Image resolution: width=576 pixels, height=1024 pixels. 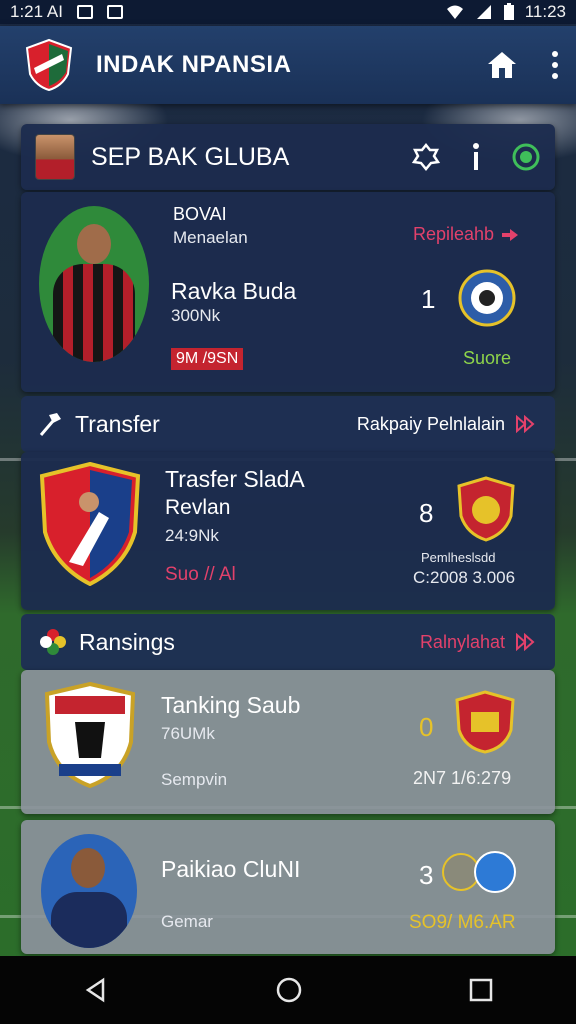 What do you see at coordinates (188, 733) in the screenshot?
I see `ranking-value: 76UMk` at bounding box center [188, 733].